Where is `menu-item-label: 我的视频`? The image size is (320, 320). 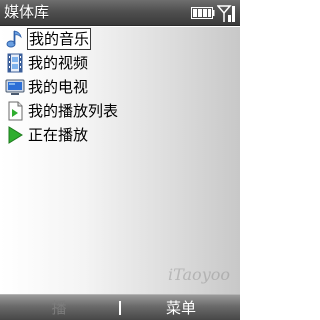 menu-item-label: 我的视频 is located at coordinates (58, 63).